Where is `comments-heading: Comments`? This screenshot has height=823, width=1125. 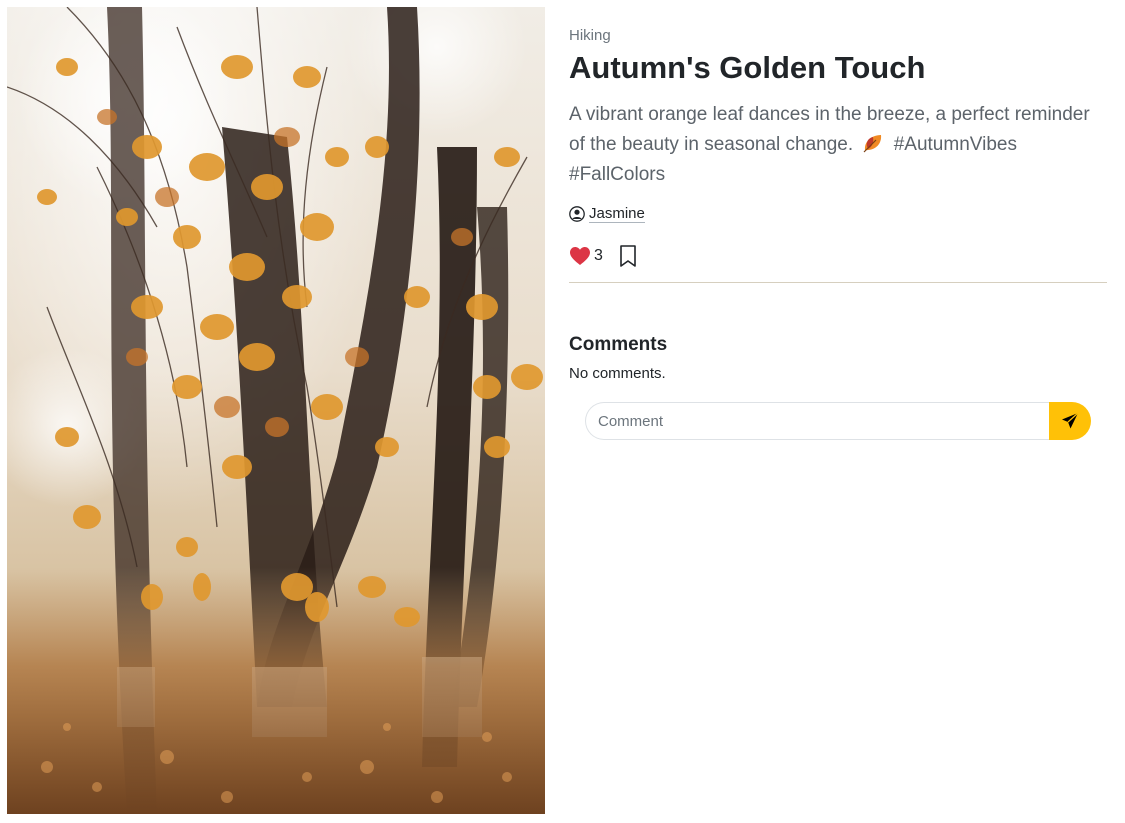 comments-heading: Comments is located at coordinates (618, 344).